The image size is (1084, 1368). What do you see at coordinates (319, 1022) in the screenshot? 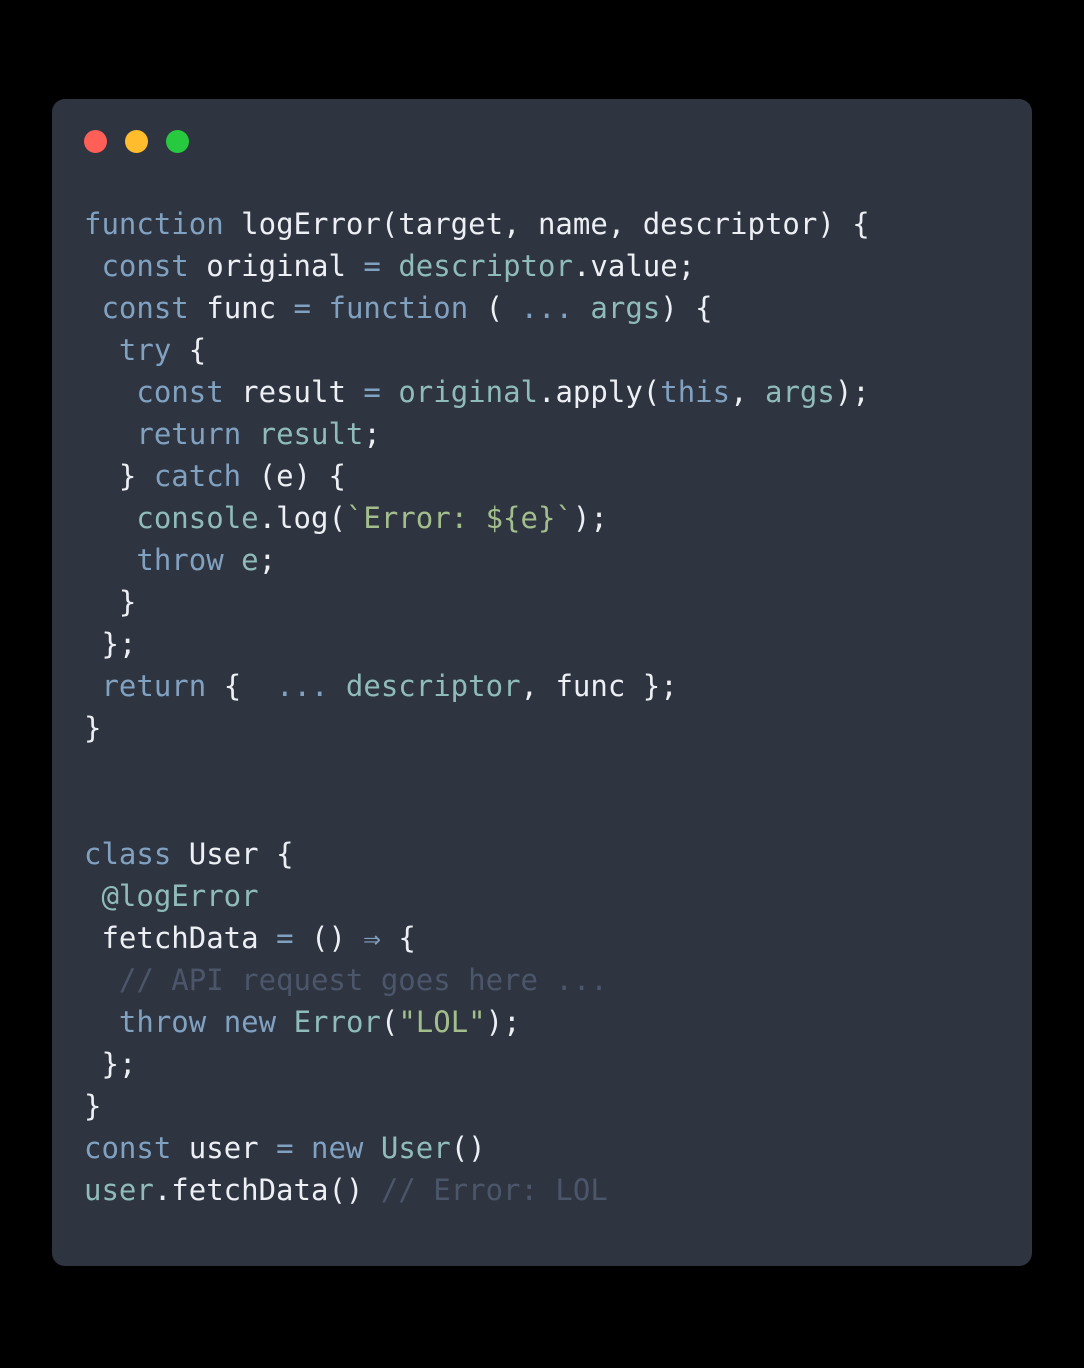
I see `code-line: throw new Error("LOL");` at bounding box center [319, 1022].